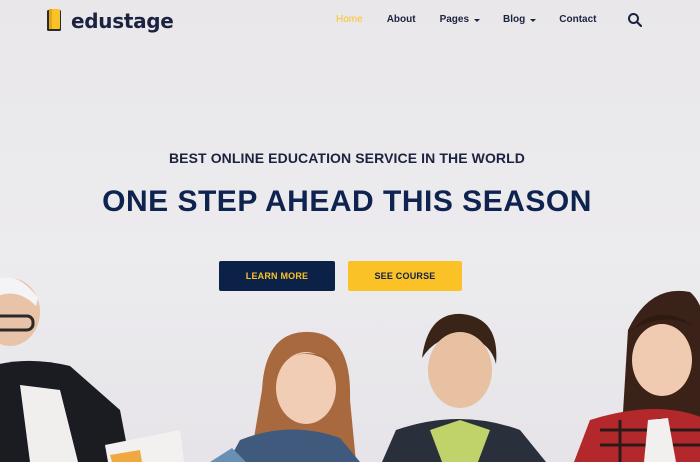 This screenshot has width=700, height=462. I want to click on student-girl-center, so click(285, 396).